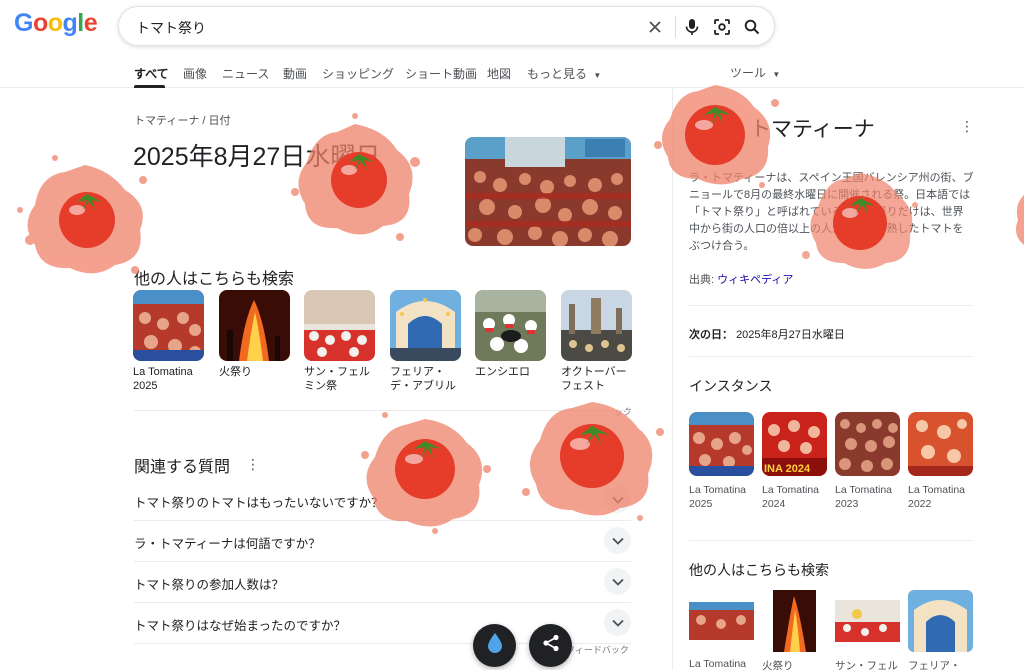 The width and height of the screenshot is (1024, 670). Describe the element at coordinates (791, 497) in the screenshot. I see `instance-label: La Tomatina 2024` at that location.